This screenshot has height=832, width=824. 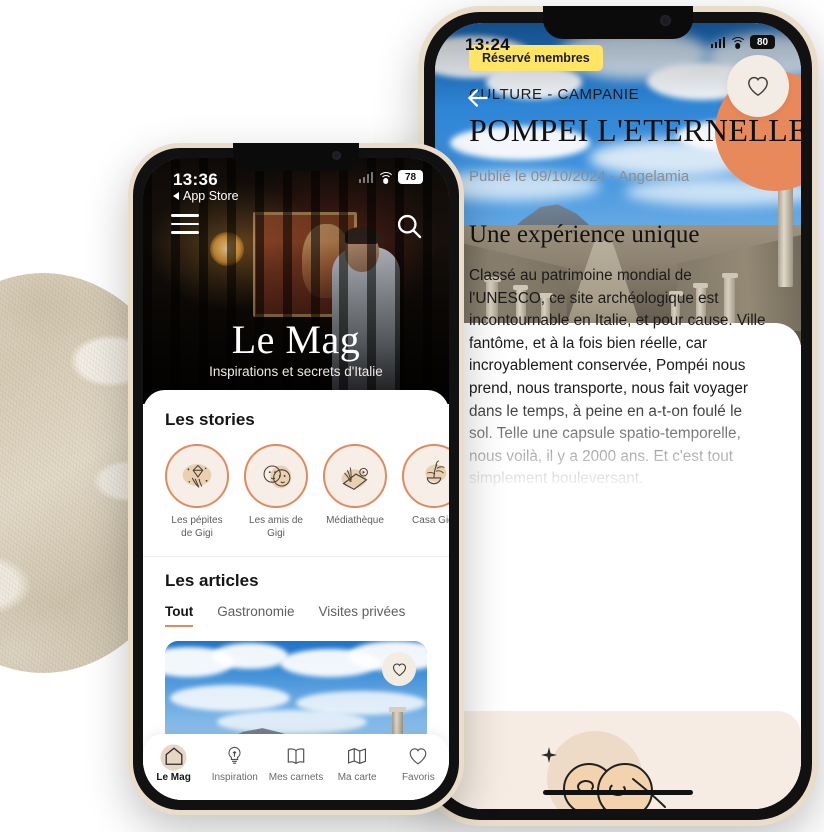 I want to click on app-store-back-link: App Store, so click(x=206, y=196).